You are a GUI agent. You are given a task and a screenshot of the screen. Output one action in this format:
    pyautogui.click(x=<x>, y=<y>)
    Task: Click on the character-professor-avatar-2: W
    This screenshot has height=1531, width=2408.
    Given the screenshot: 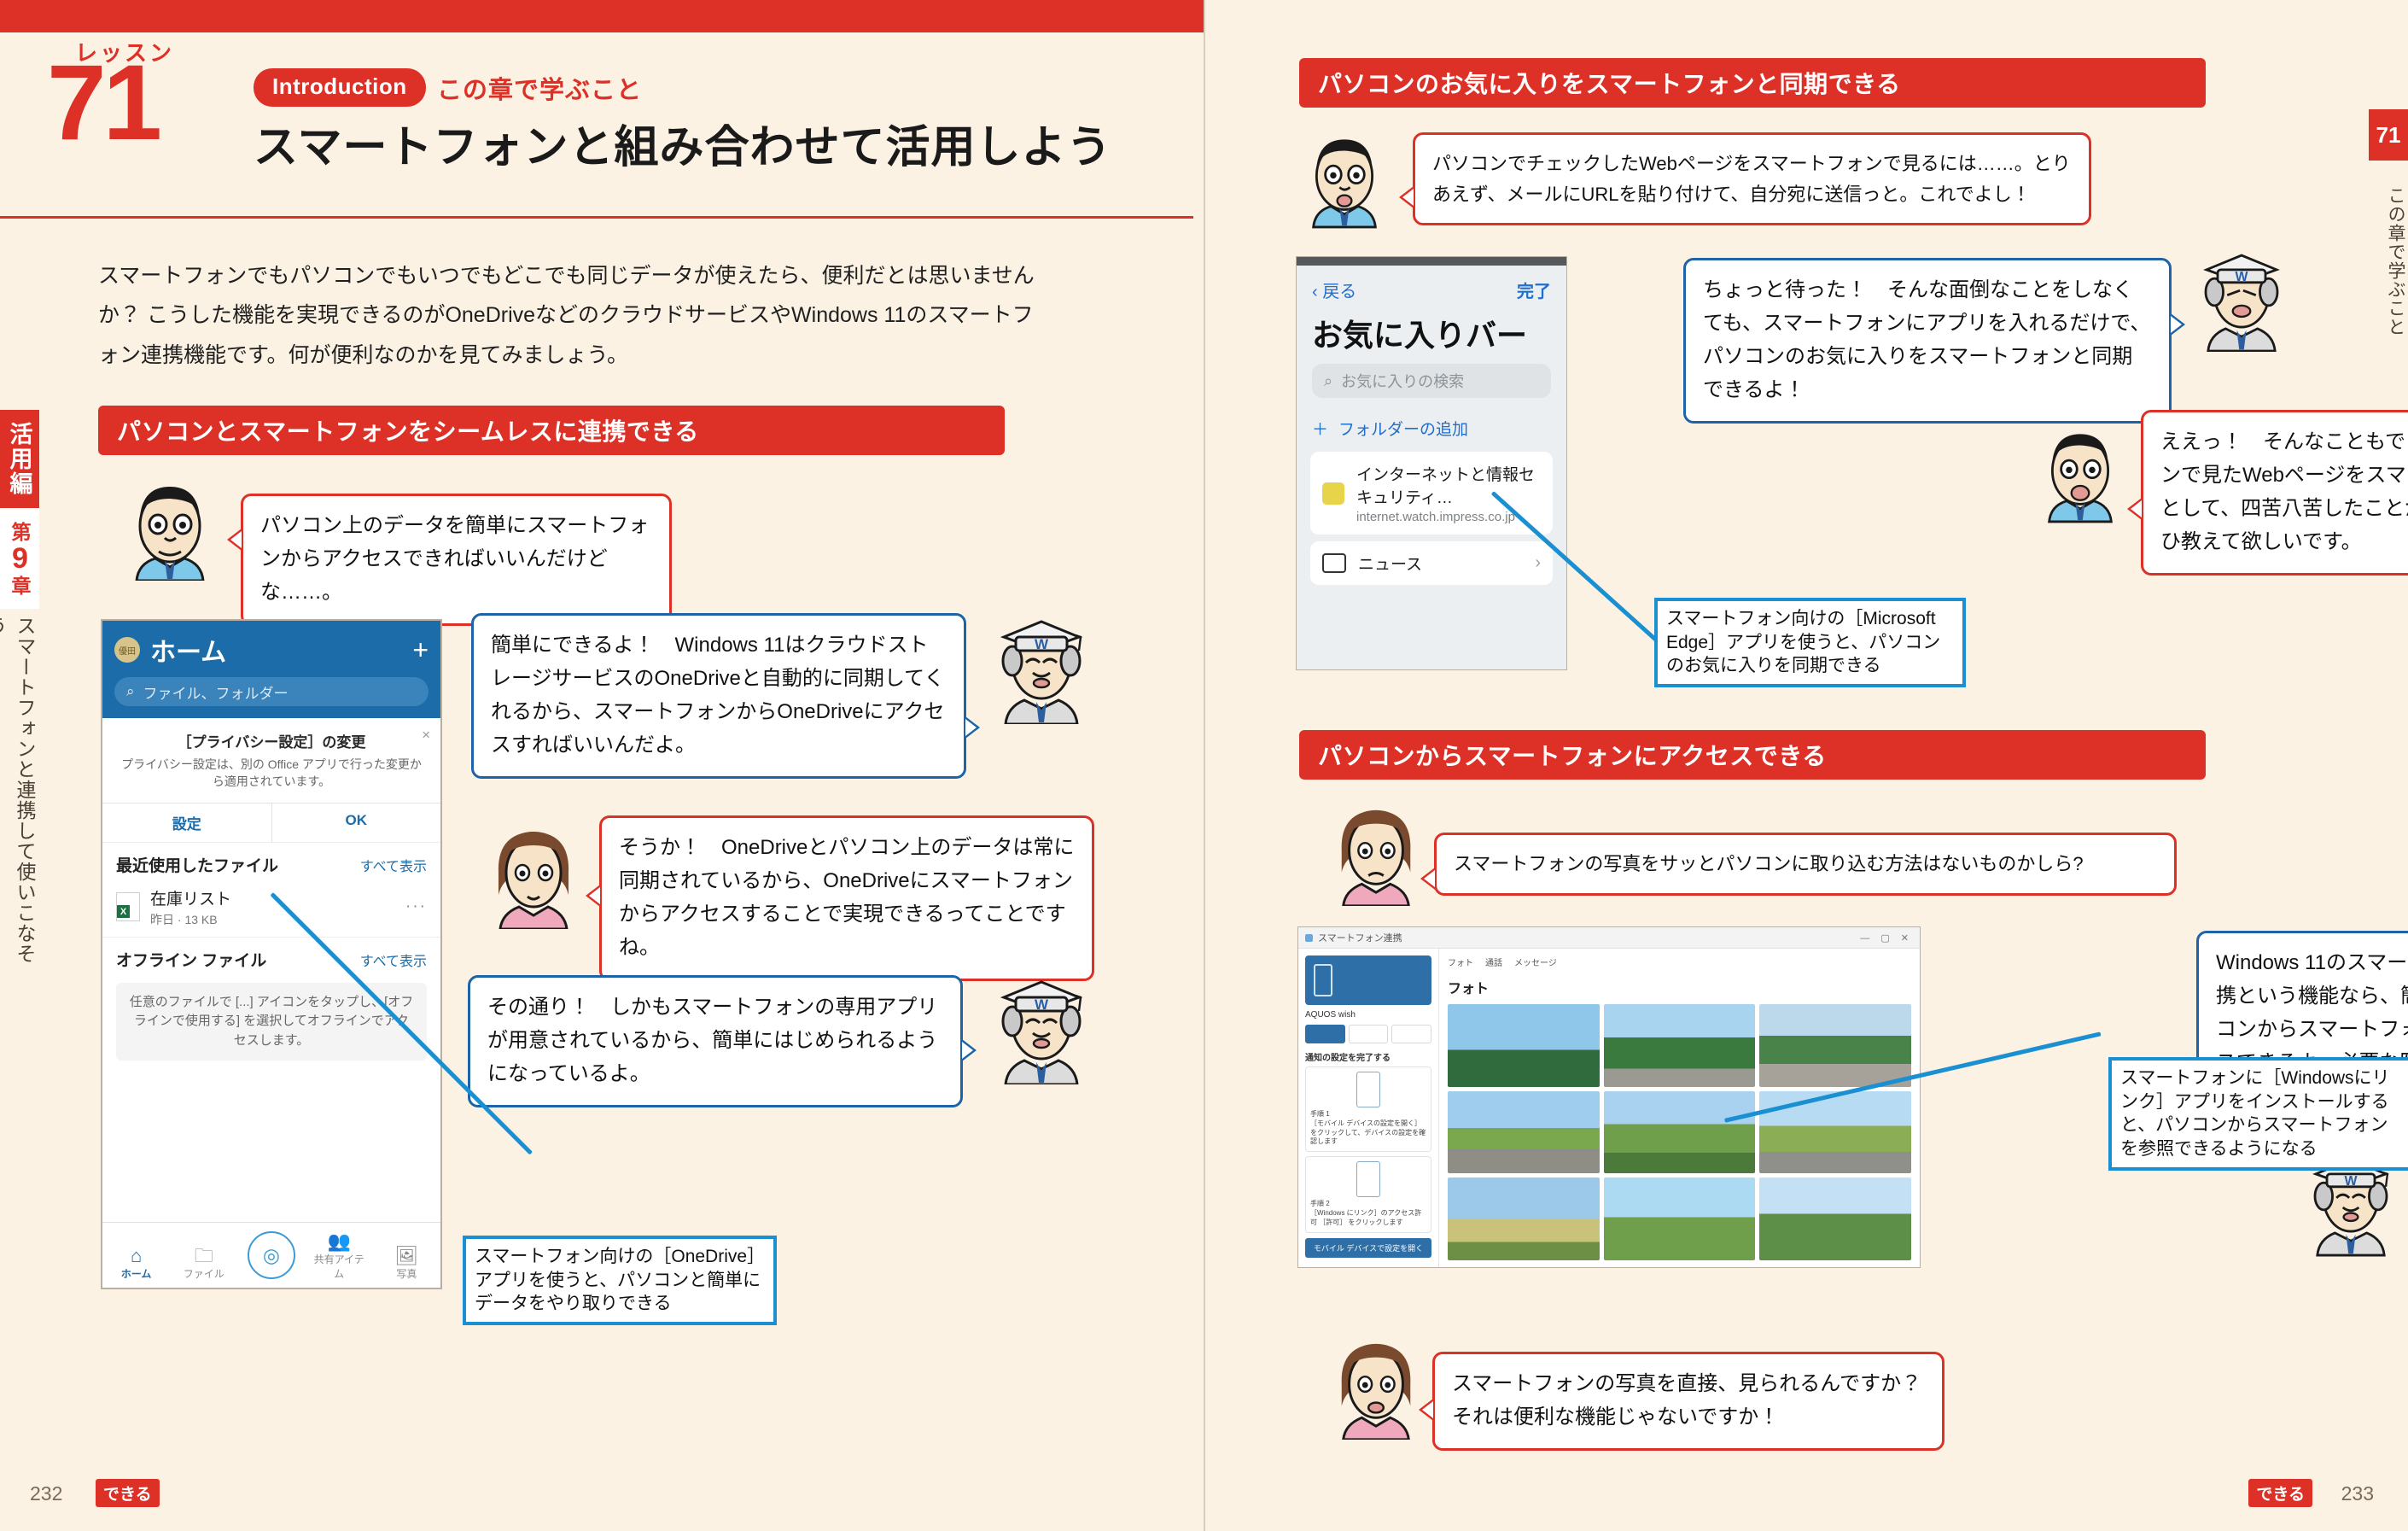 What is the action you would take?
    pyautogui.click(x=1041, y=1021)
    